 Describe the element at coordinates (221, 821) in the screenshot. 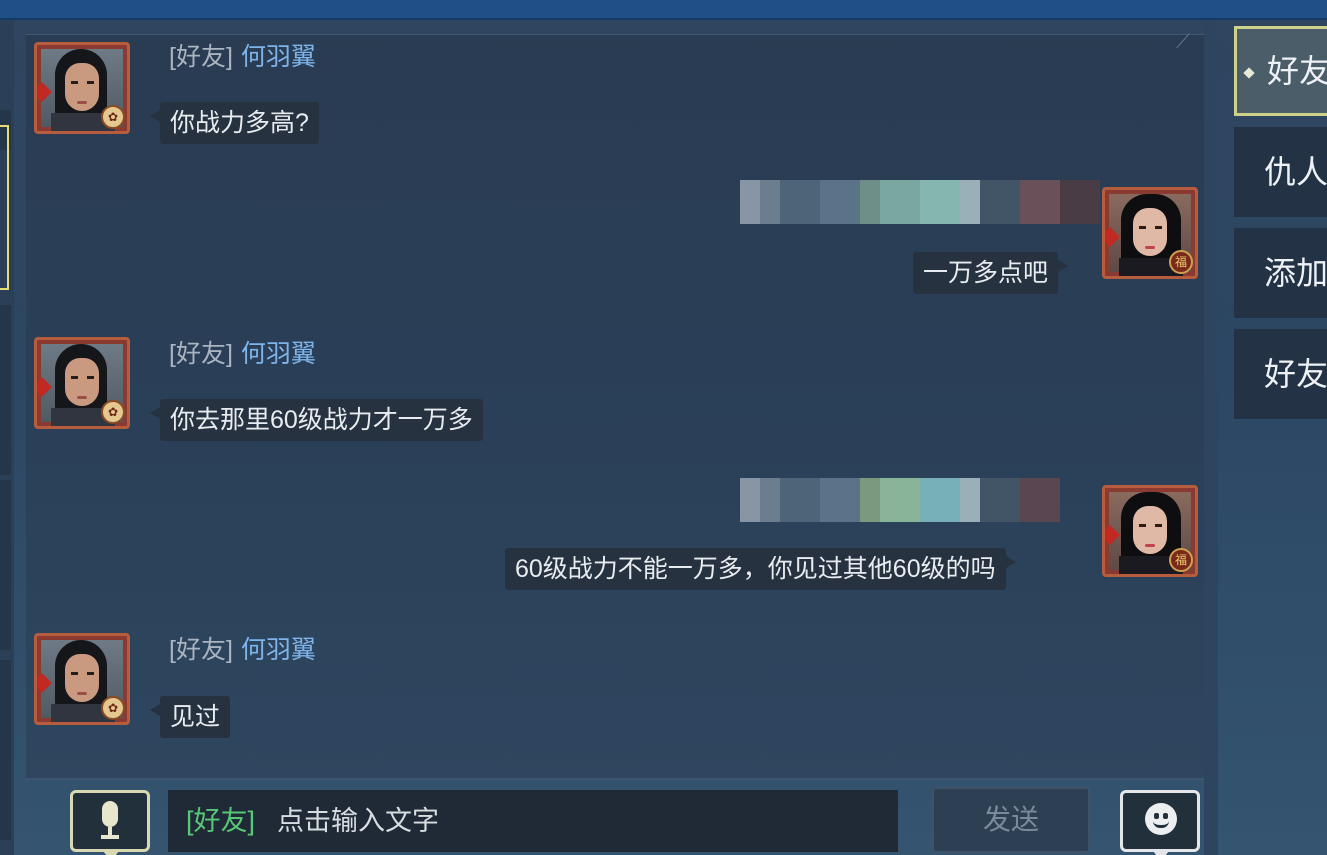

I see `input-channel-tag: [好友]` at that location.